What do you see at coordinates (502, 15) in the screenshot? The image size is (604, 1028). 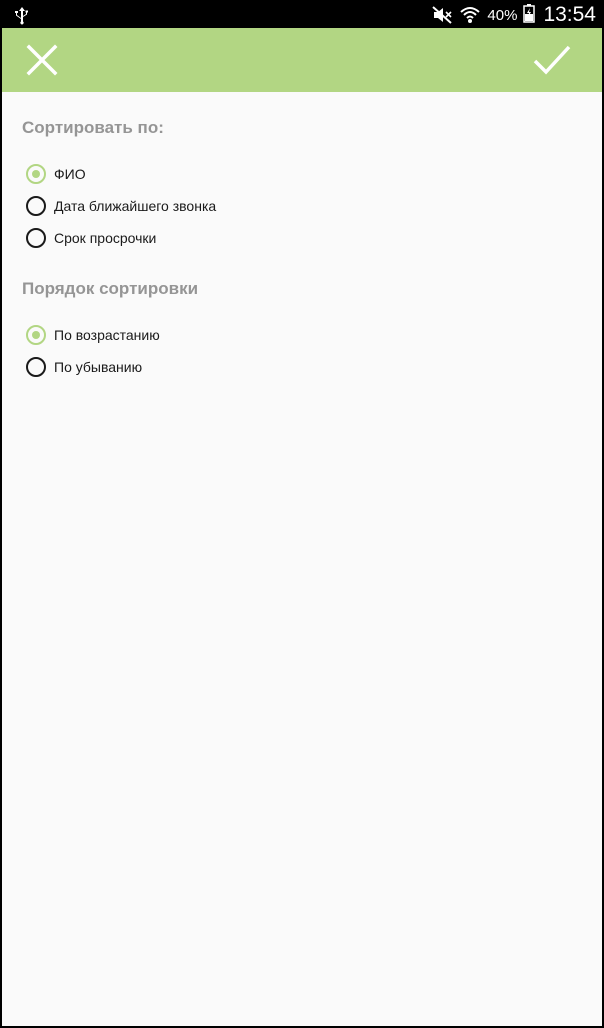 I see `battery-percent: 40%` at bounding box center [502, 15].